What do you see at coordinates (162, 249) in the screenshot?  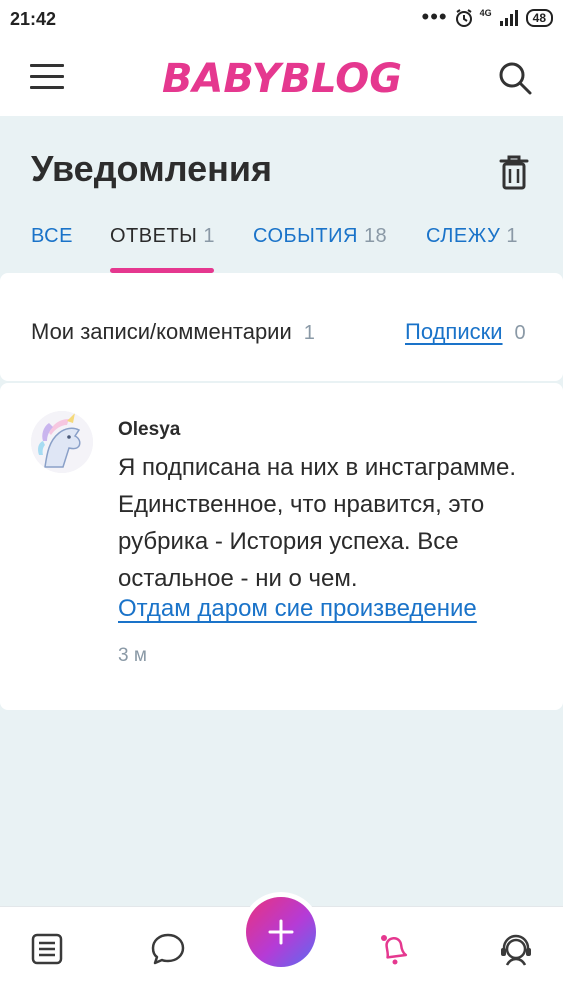 I see `tab-replies: ОТВЕТЫ 1` at bounding box center [162, 249].